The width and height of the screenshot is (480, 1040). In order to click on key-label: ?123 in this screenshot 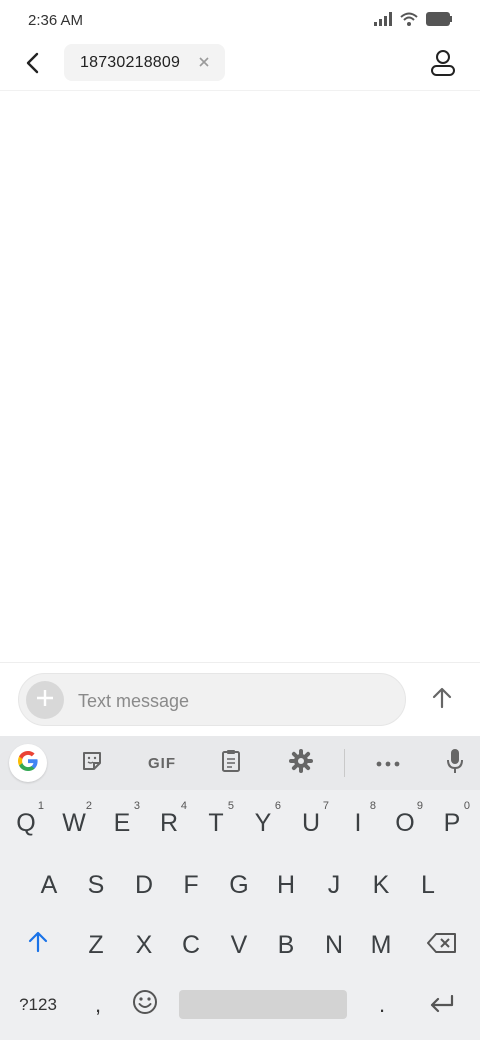, I will do `click(38, 1004)`.